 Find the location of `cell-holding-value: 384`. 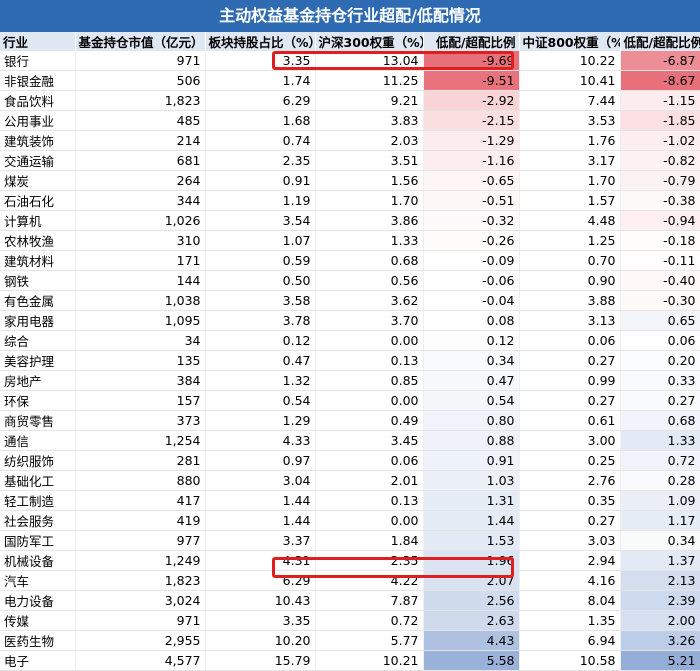

cell-holding-value: 384 is located at coordinates (140, 380).